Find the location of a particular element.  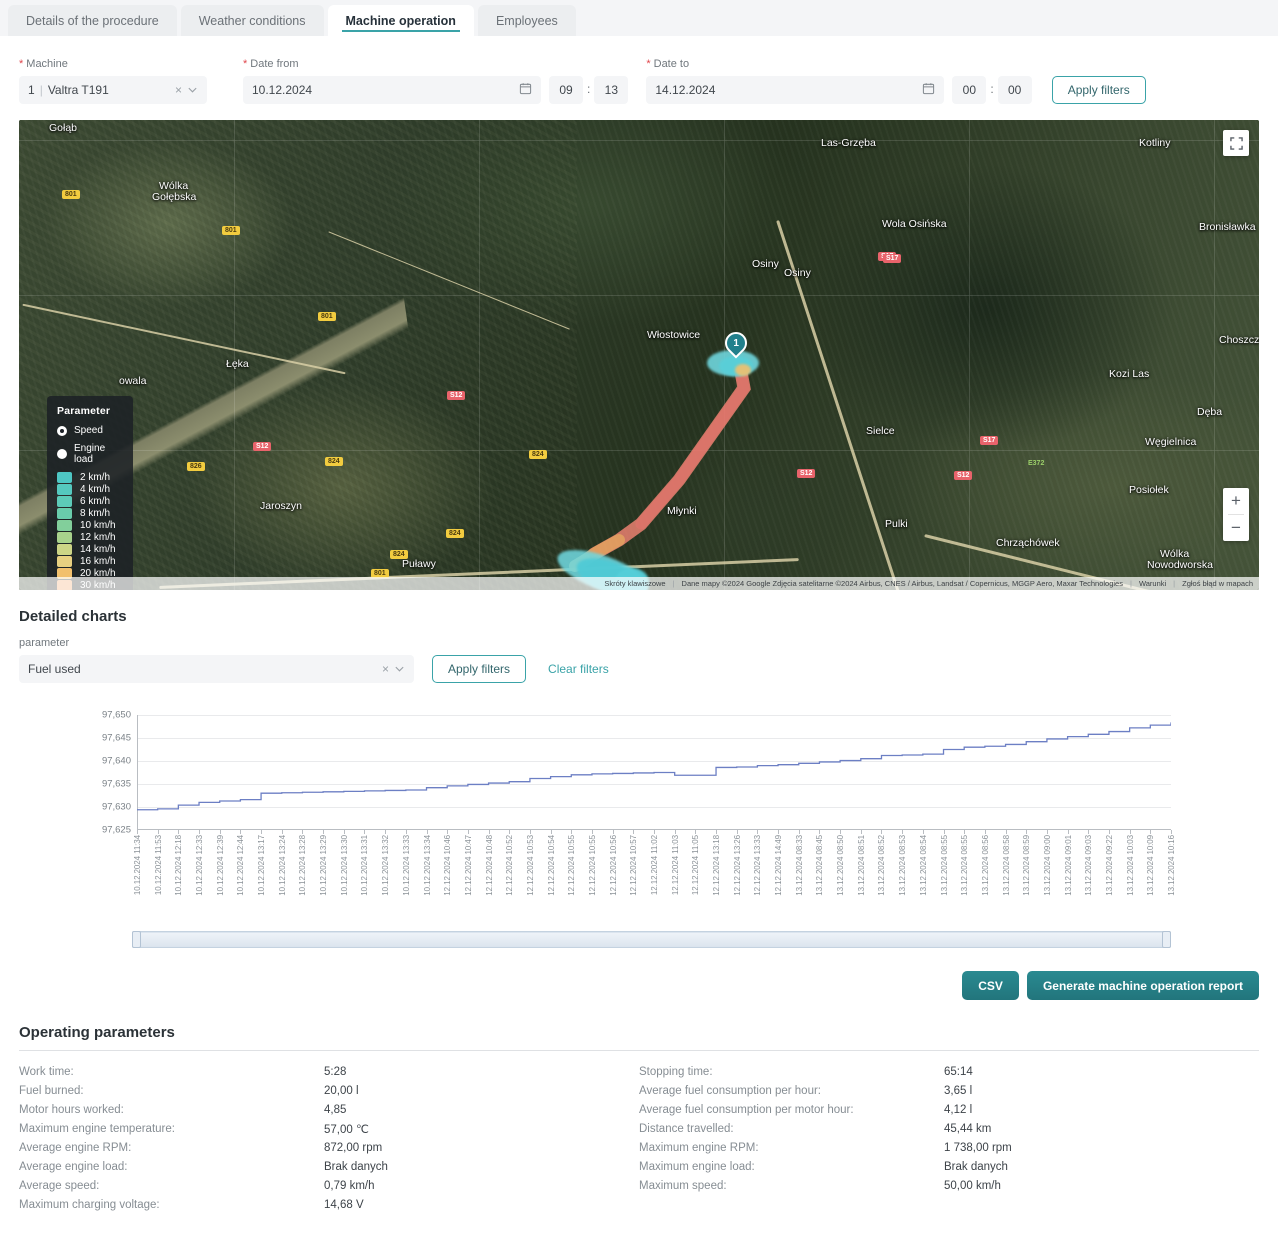

chart-range-slider is located at coordinates (639, 940).